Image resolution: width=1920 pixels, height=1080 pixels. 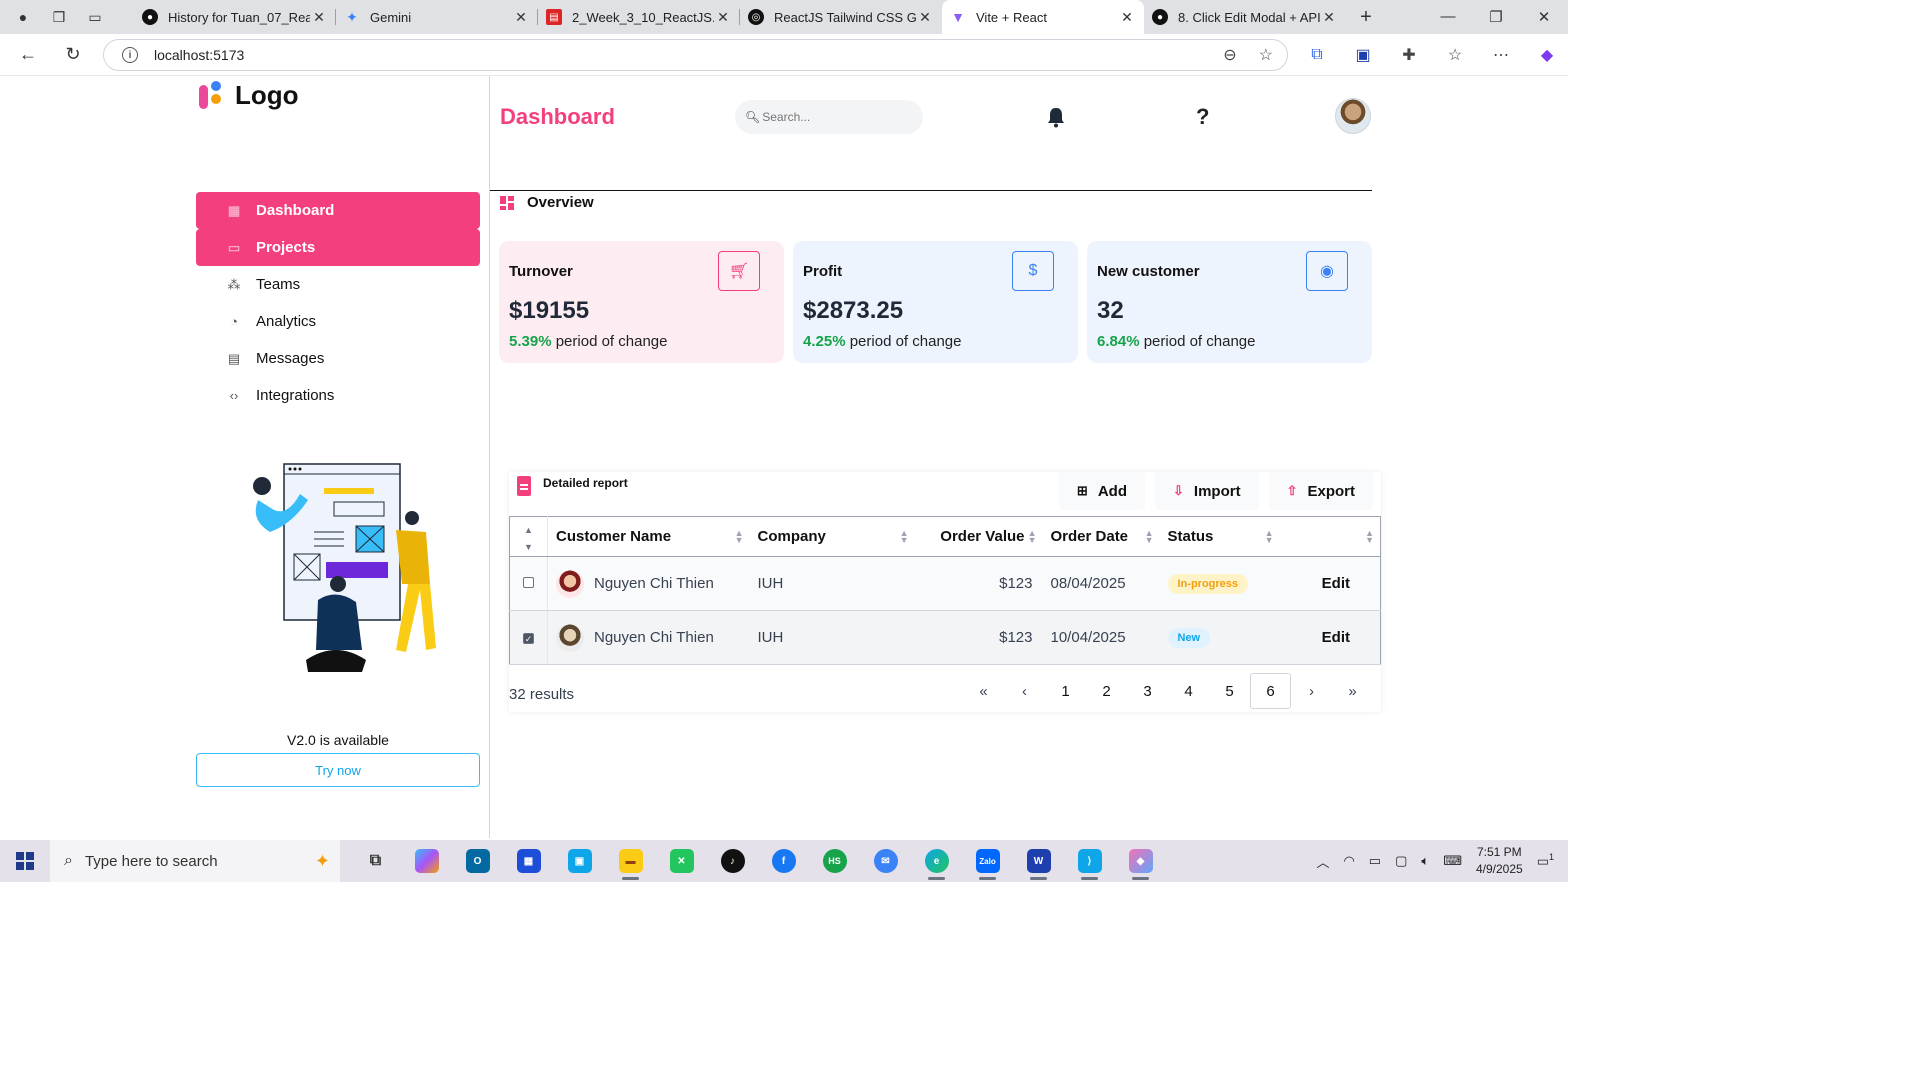 I want to click on browser-tab: ✦ Gemini ✕, so click(x=437, y=17).